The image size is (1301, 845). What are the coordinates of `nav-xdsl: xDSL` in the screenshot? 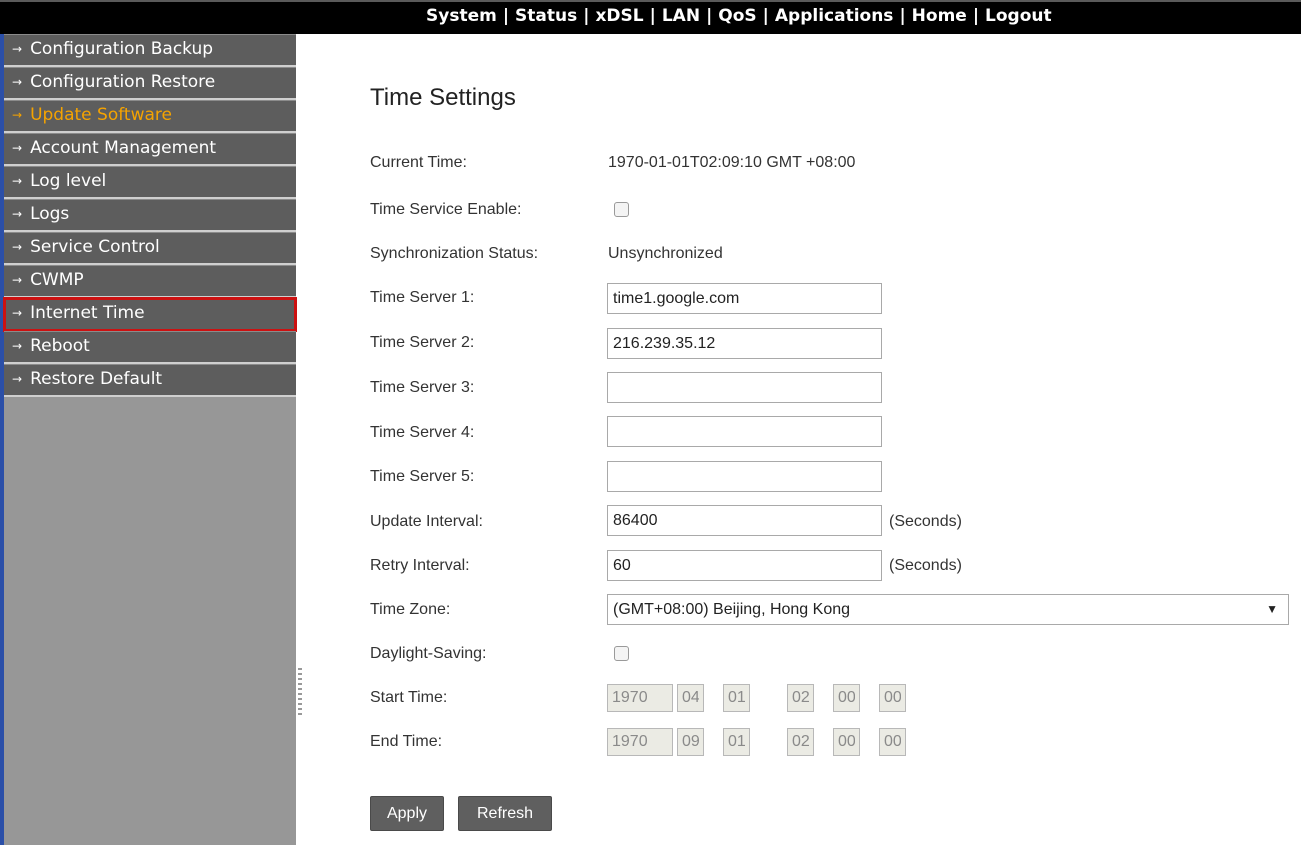 It's located at (619, 16).